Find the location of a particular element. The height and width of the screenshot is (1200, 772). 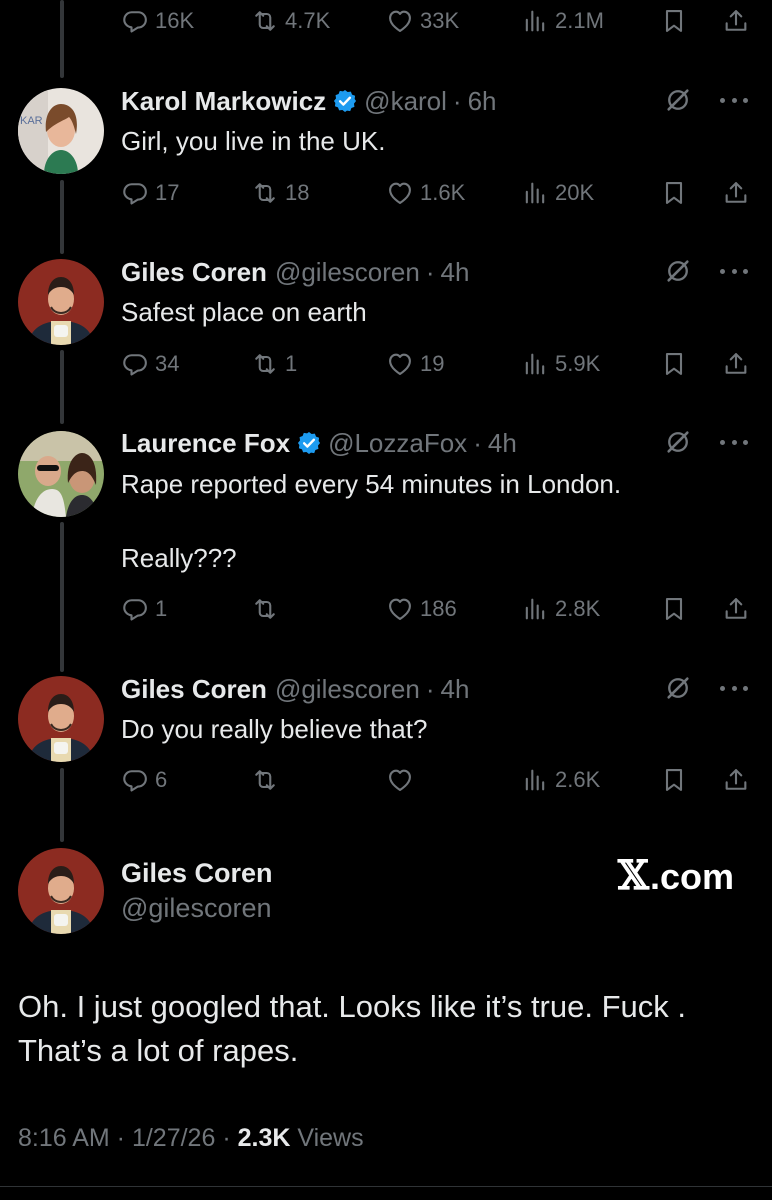

reply-text: Do you really believe that? is located at coordinates (274, 729).